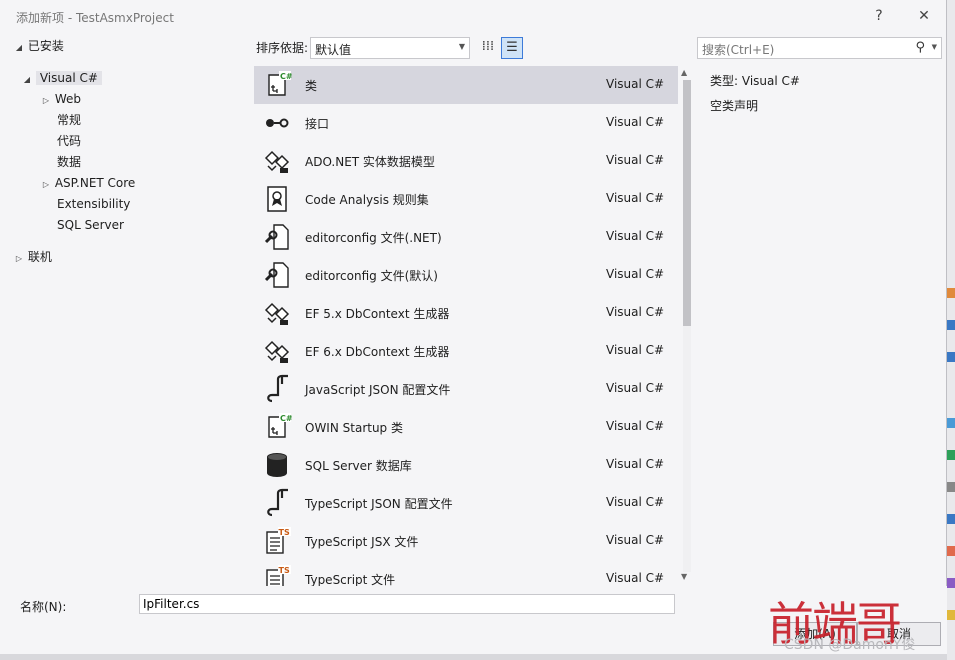 Image resolution: width=955 pixels, height=660 pixels. I want to click on grid-icon: ⁞⁞⁞, so click(488, 46).